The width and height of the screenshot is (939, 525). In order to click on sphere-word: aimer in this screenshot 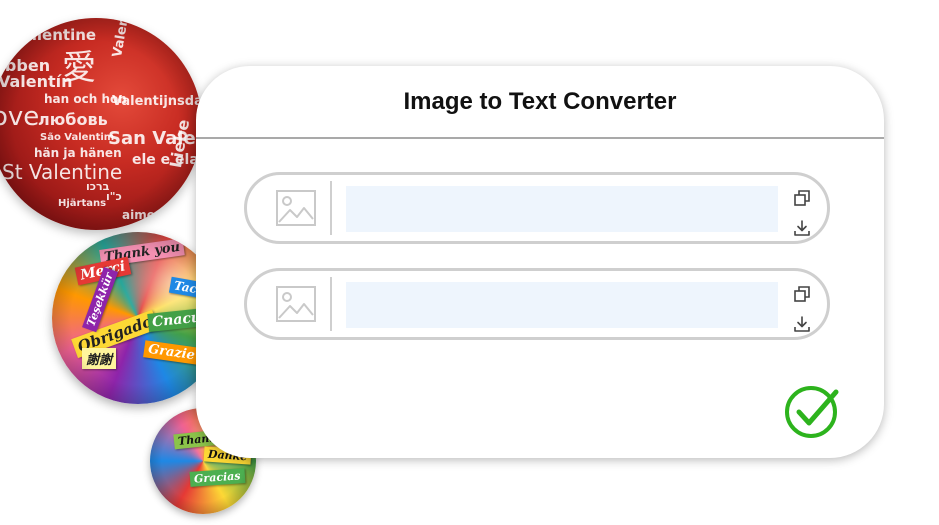, I will do `click(141, 215)`.